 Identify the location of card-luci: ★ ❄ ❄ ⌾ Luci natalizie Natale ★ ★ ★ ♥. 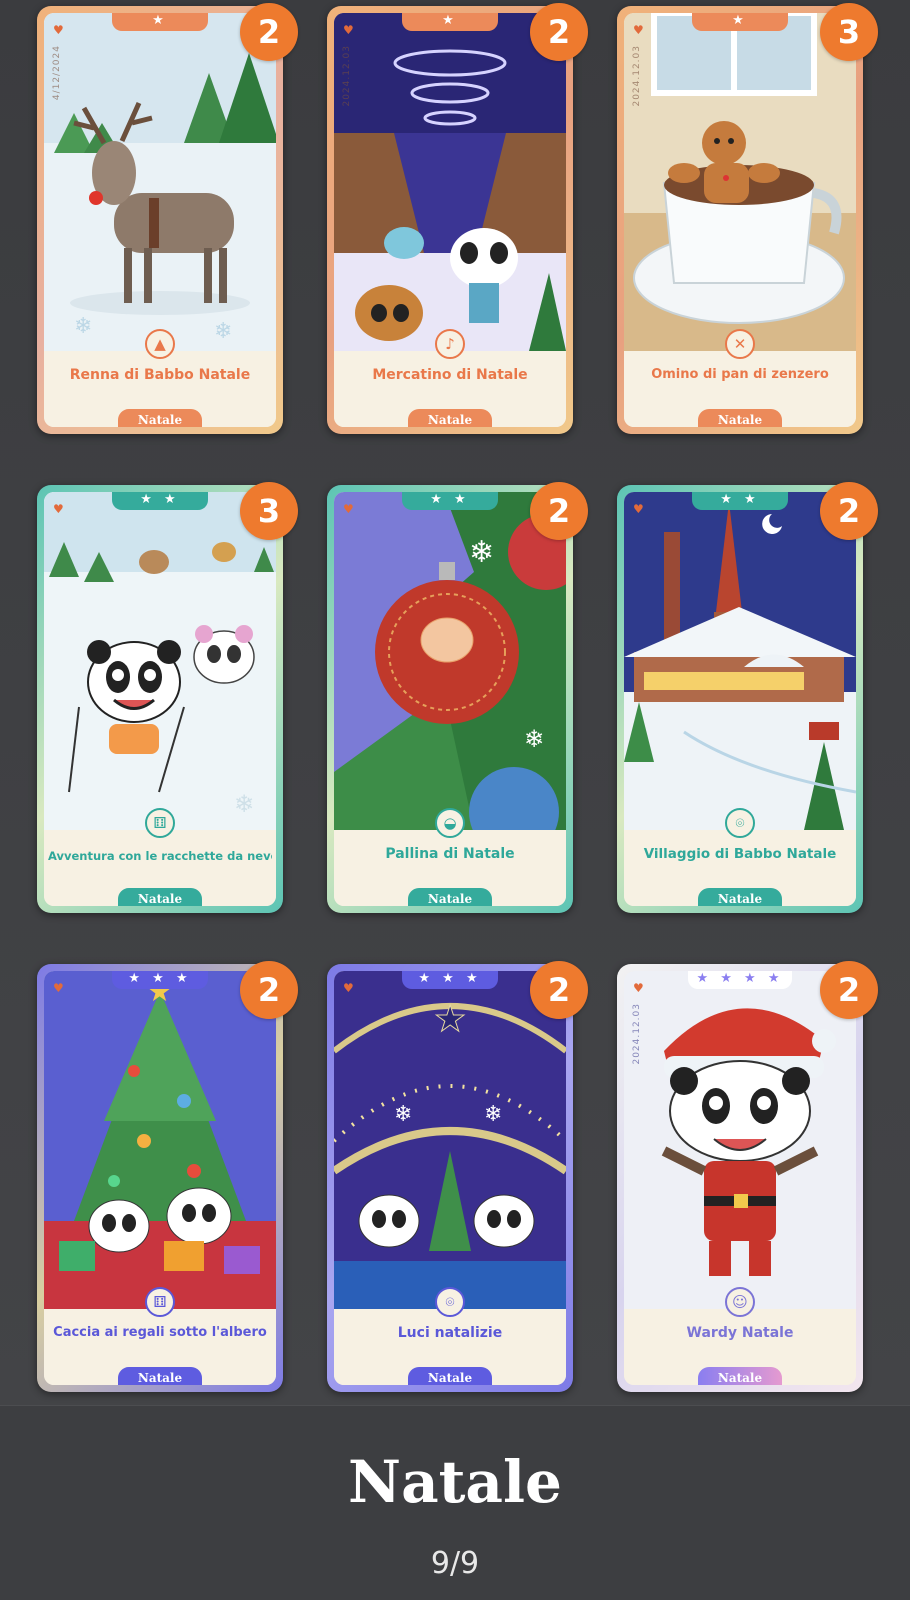
(450, 1178).